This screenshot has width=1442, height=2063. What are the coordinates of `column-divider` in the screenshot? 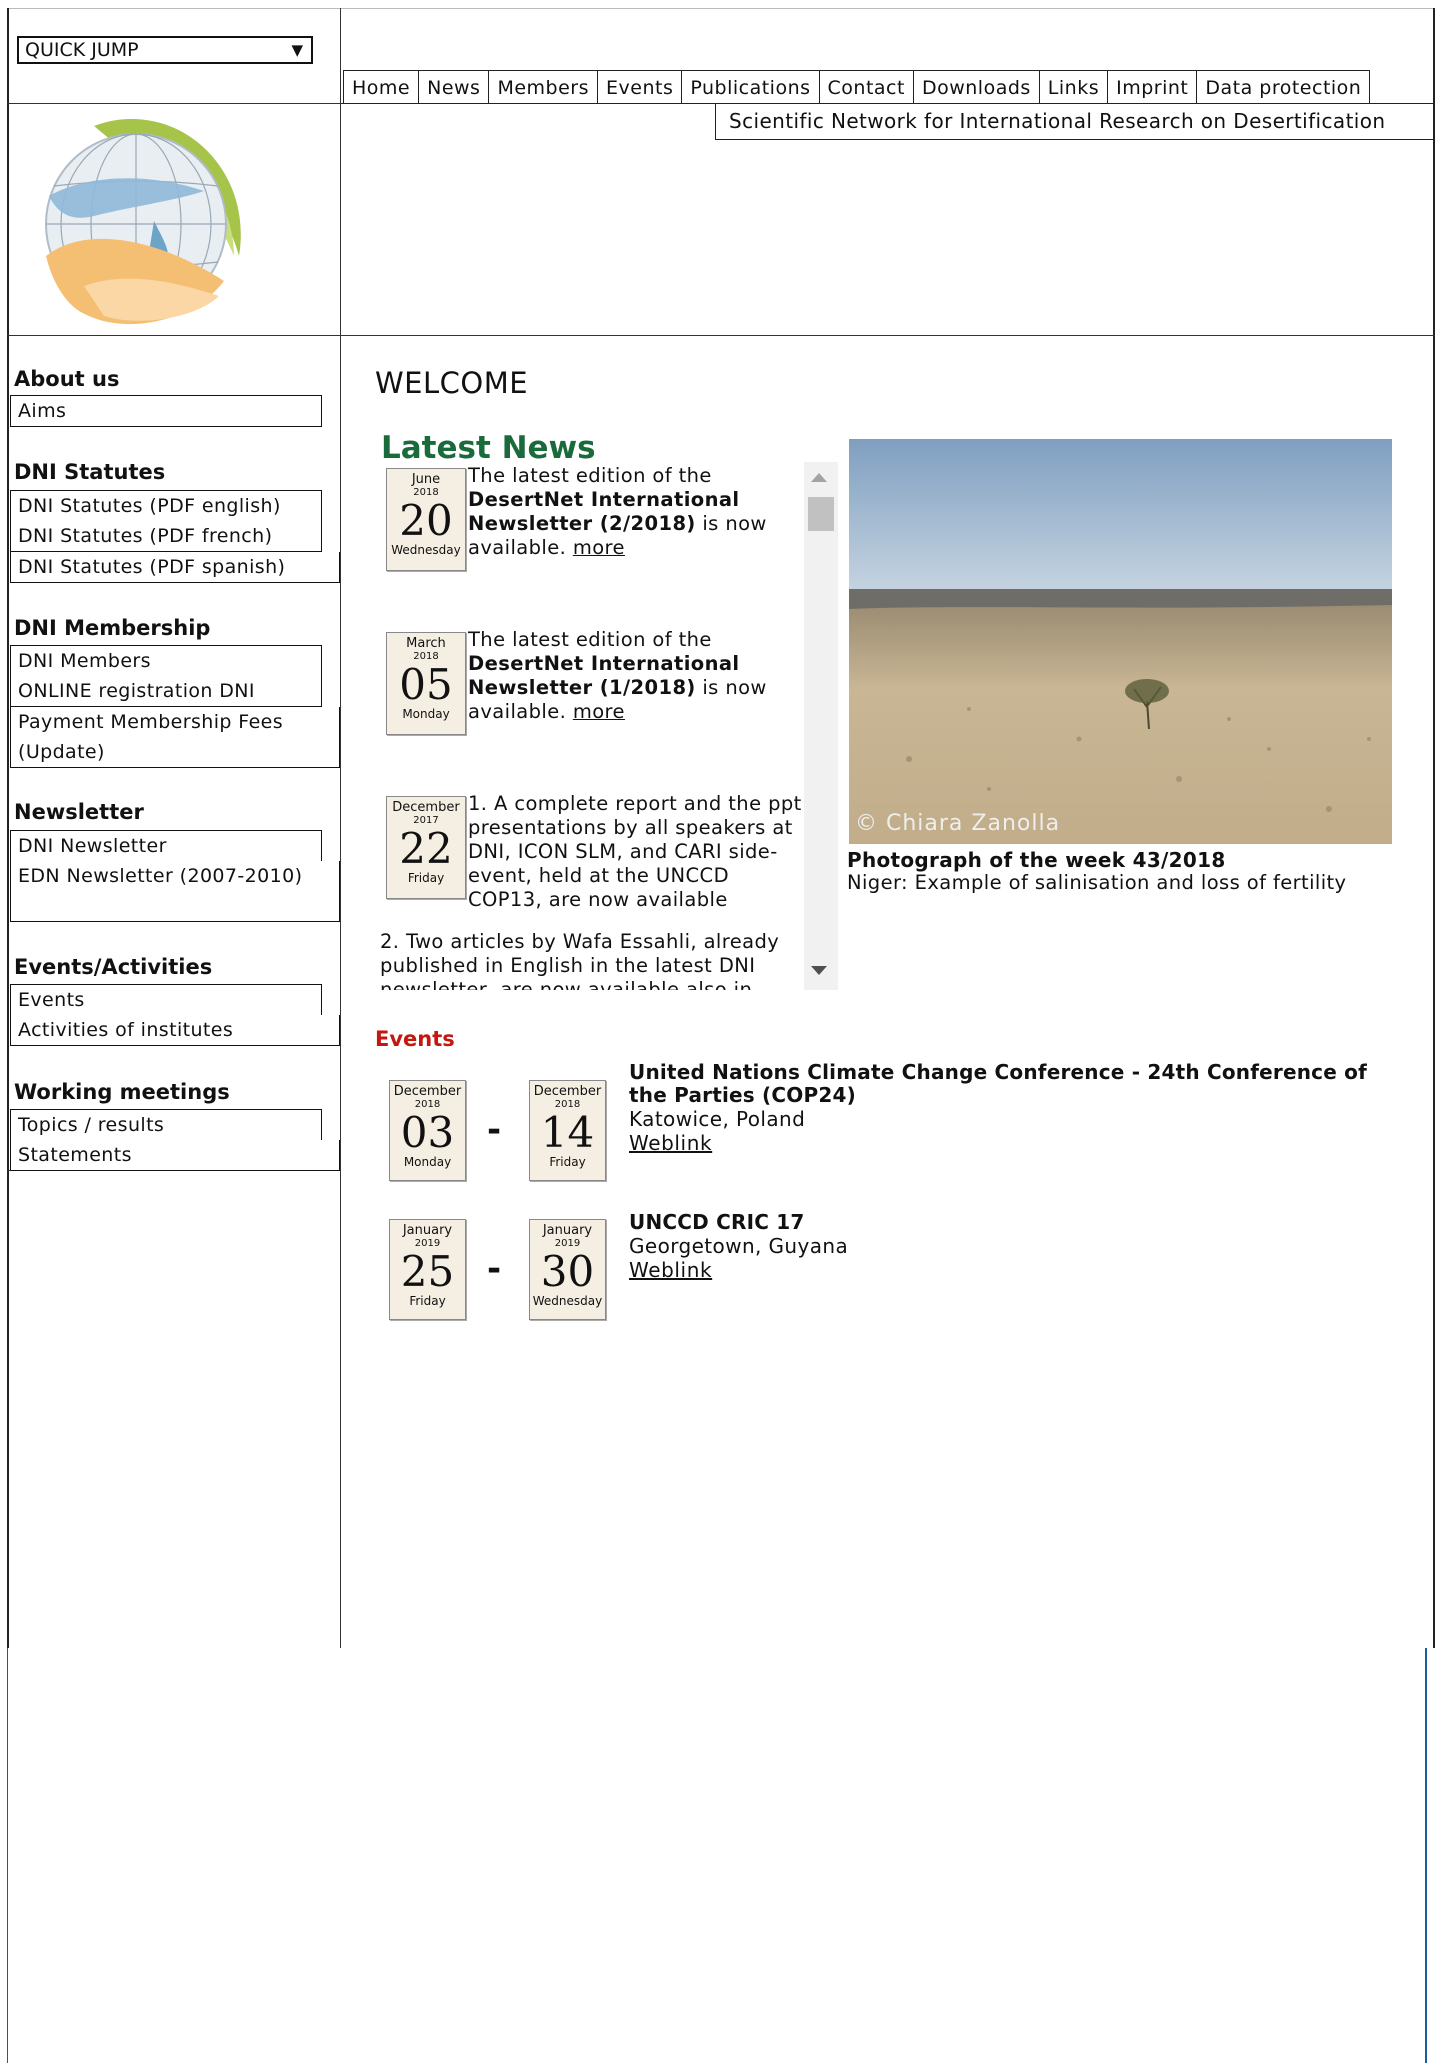 It's located at (340, 828).